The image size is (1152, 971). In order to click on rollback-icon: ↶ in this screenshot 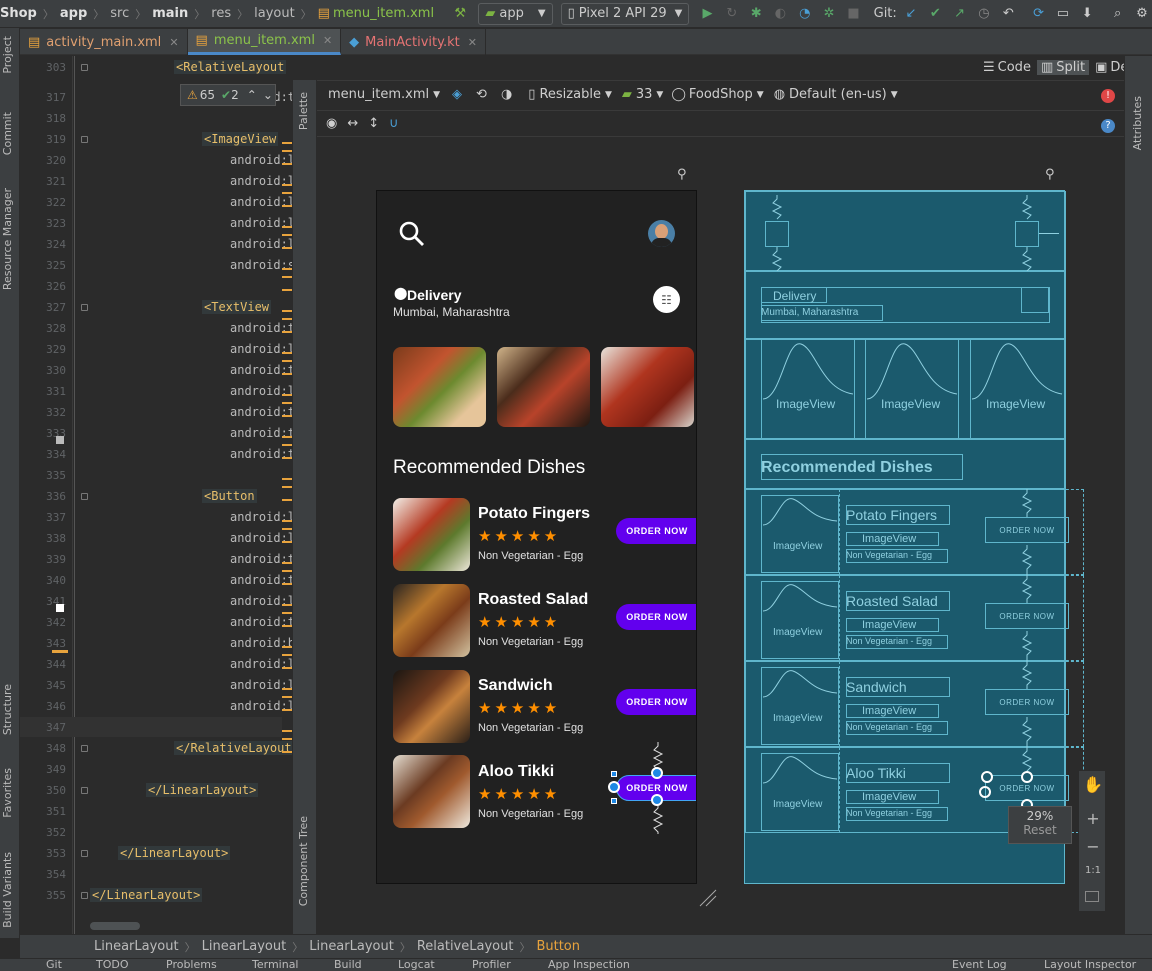, I will do `click(1008, 14)`.